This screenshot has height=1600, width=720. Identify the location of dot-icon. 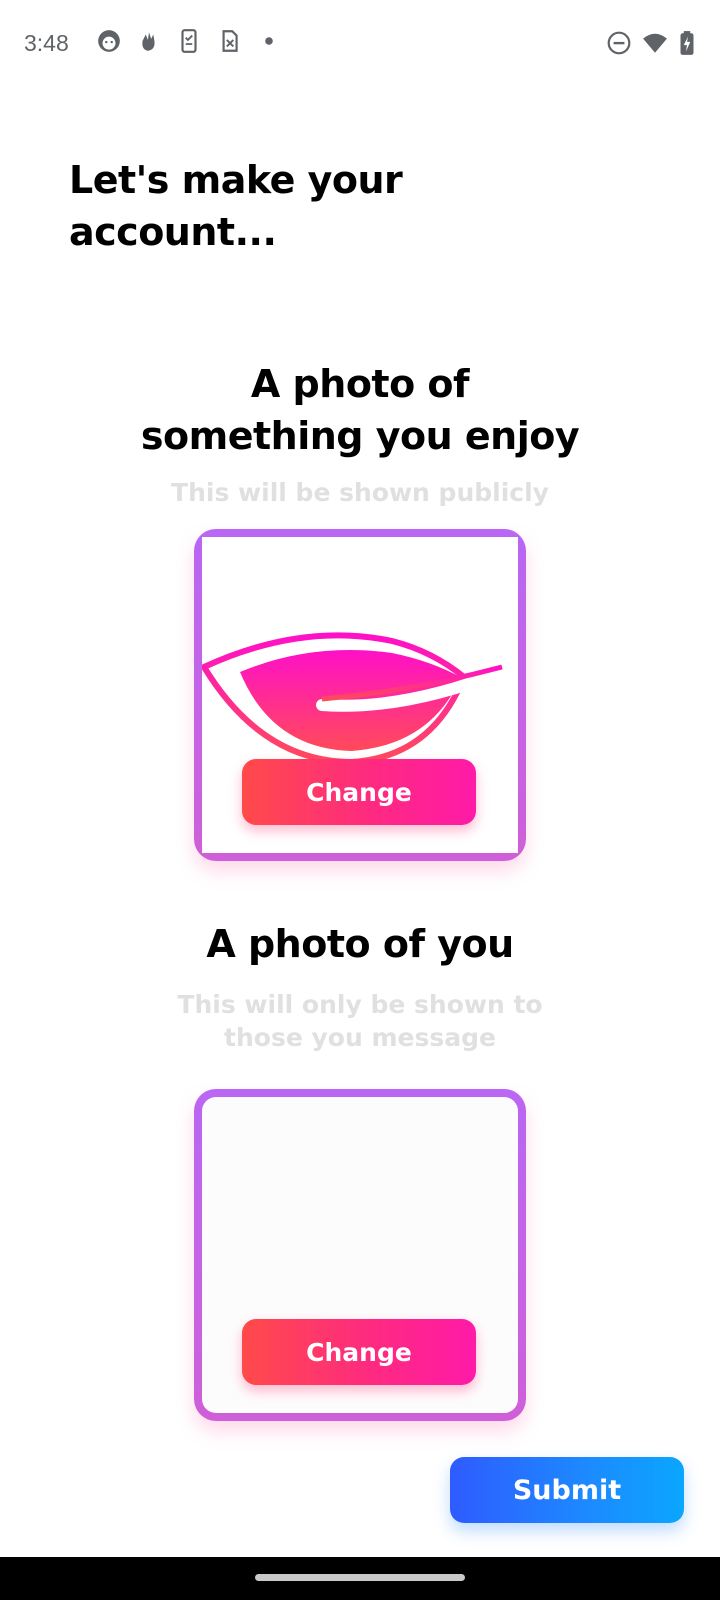
(269, 41).